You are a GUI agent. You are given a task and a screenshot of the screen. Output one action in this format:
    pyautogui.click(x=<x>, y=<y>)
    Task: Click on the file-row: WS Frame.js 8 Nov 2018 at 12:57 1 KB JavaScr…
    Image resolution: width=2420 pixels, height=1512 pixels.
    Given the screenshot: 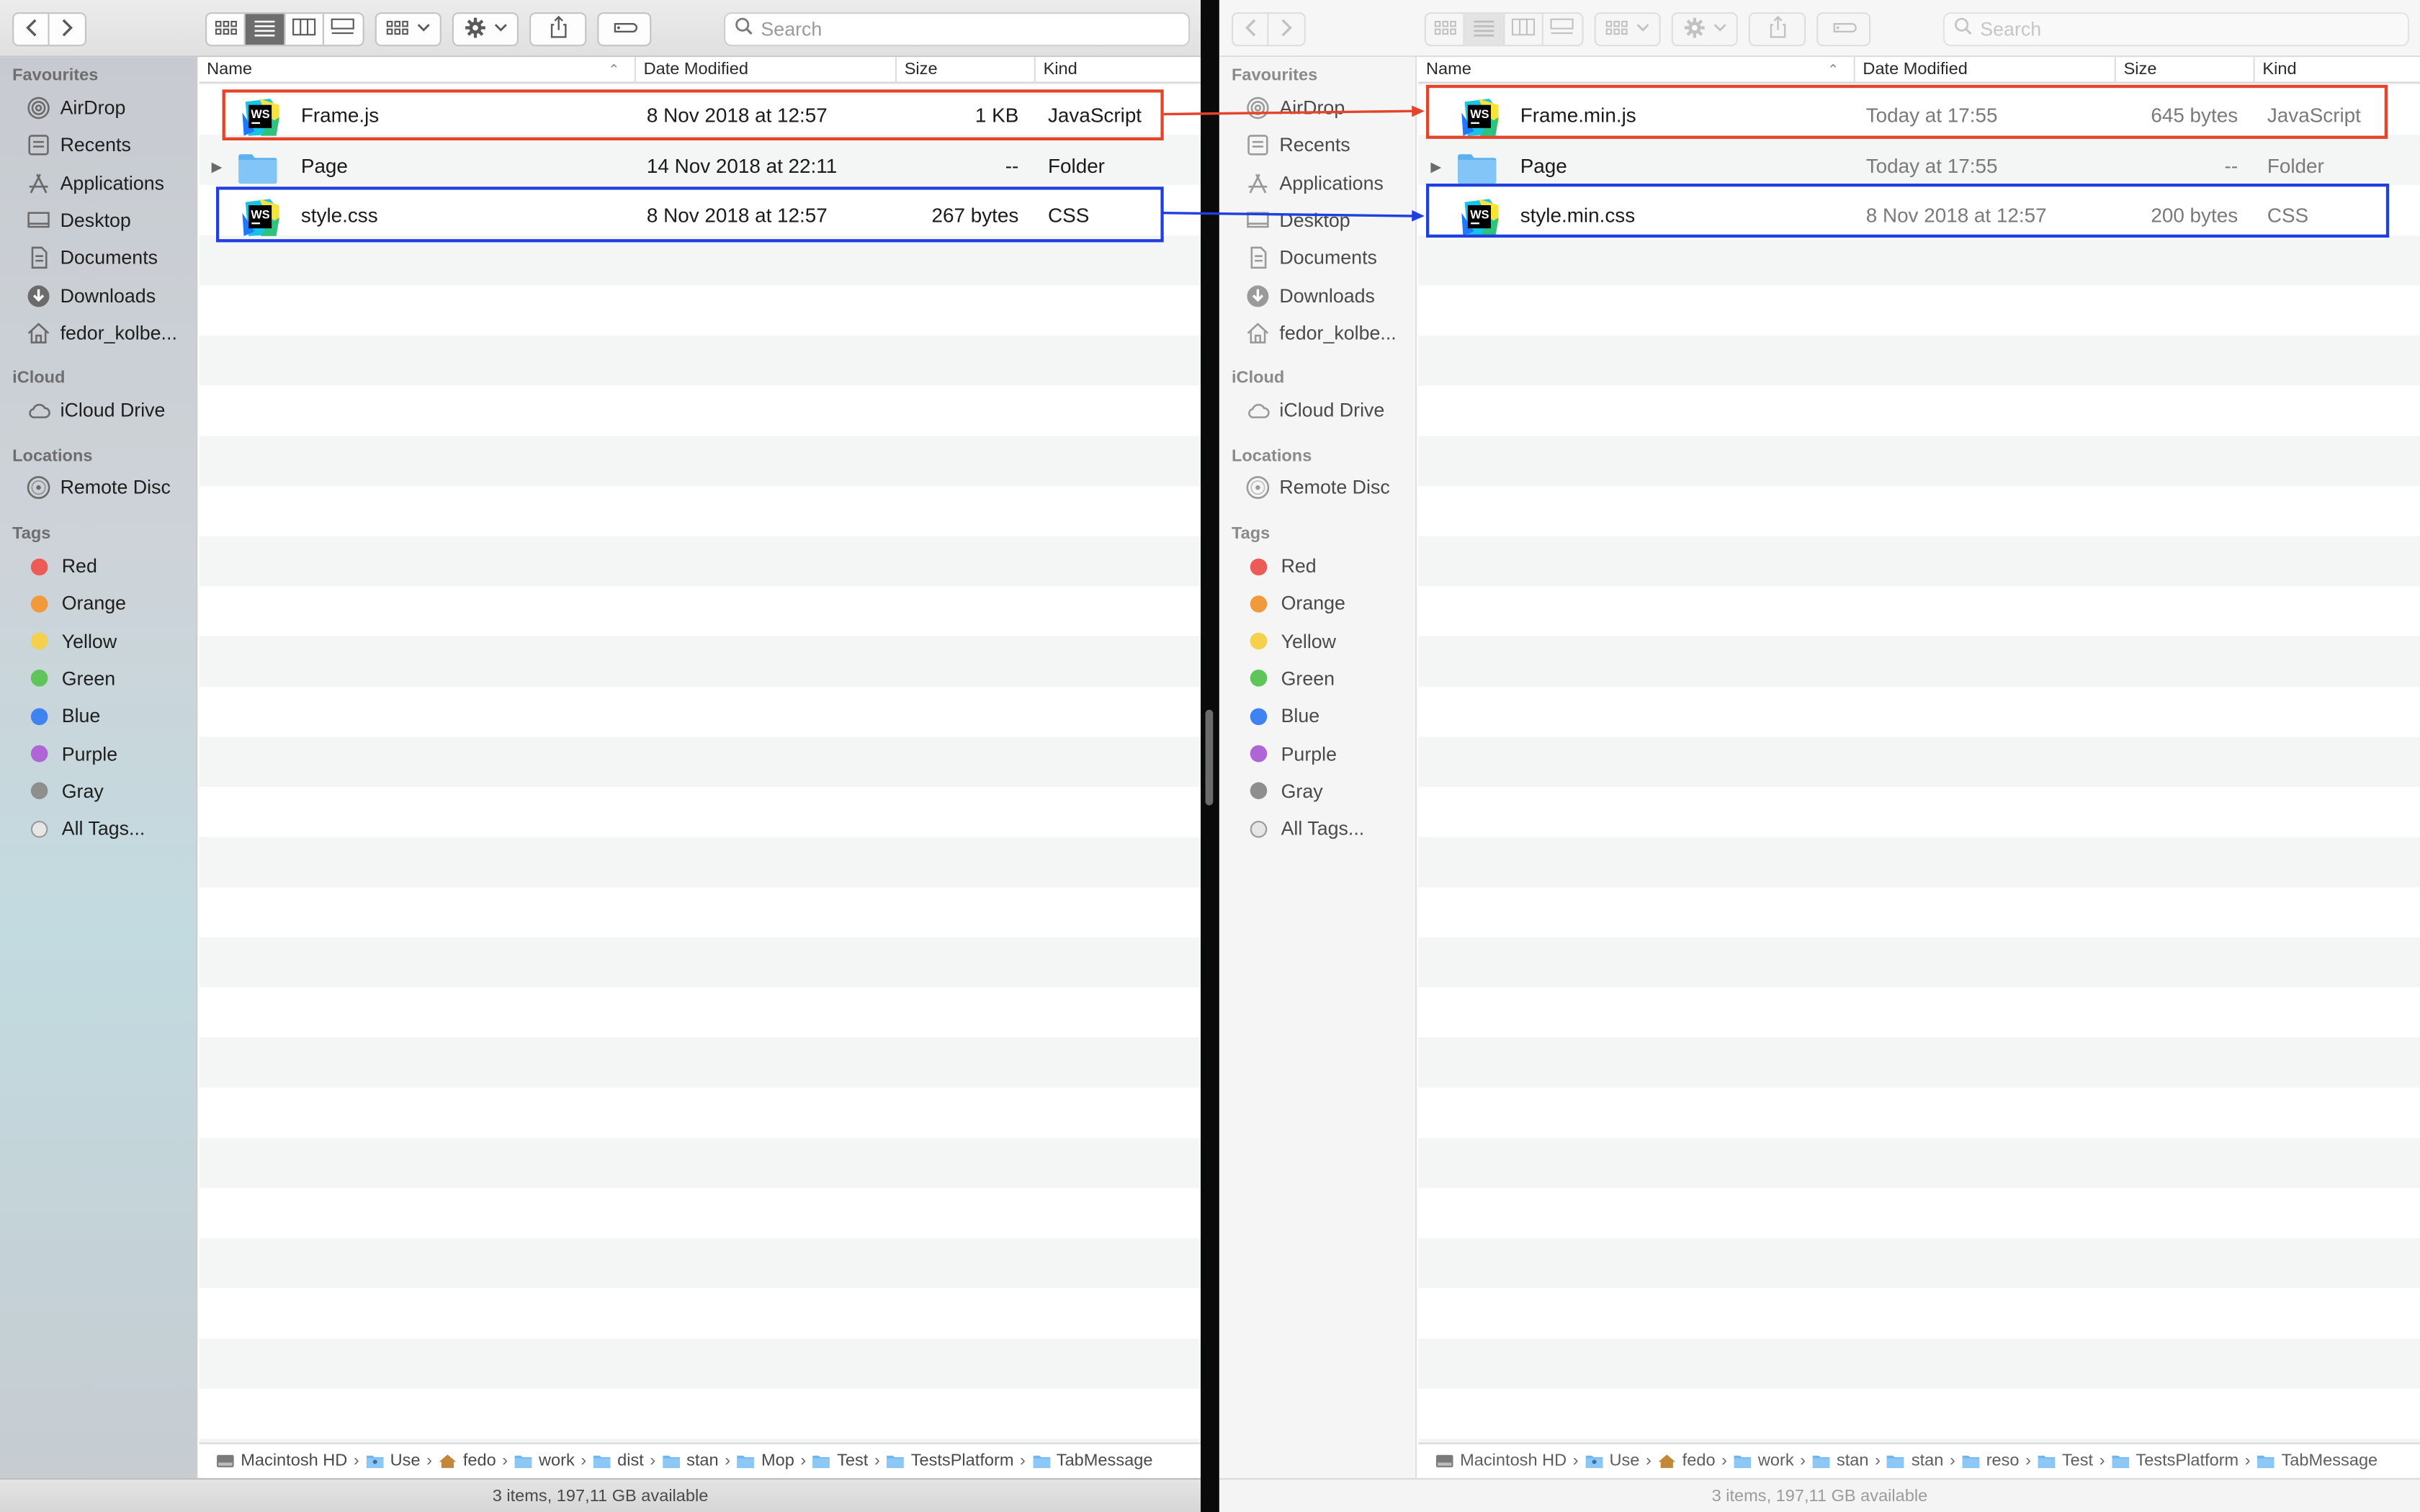 What is the action you would take?
    pyautogui.click(x=700, y=116)
    